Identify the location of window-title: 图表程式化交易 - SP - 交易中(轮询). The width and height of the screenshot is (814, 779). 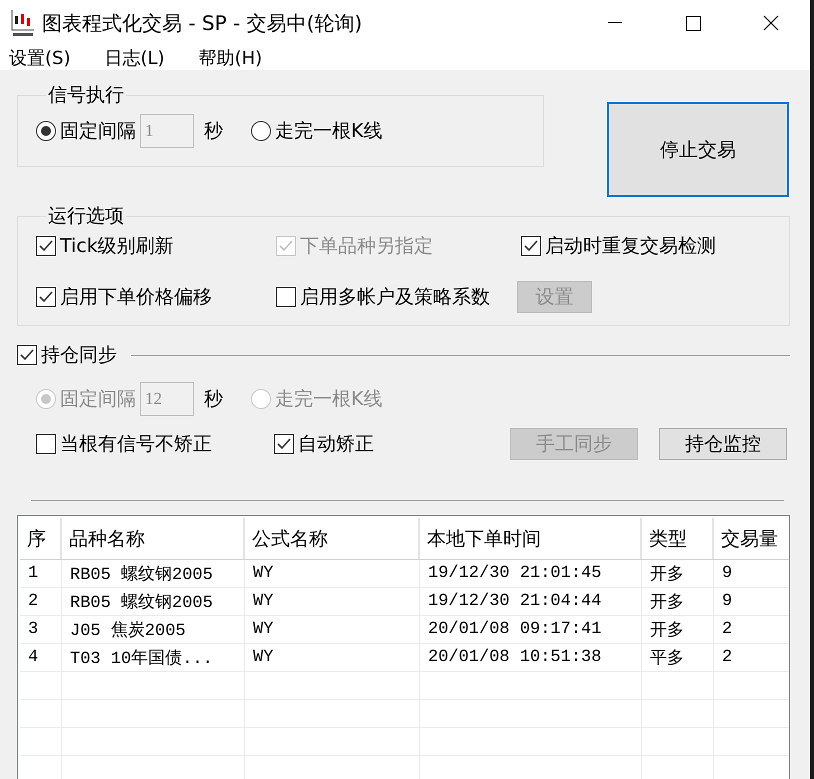
(203, 23).